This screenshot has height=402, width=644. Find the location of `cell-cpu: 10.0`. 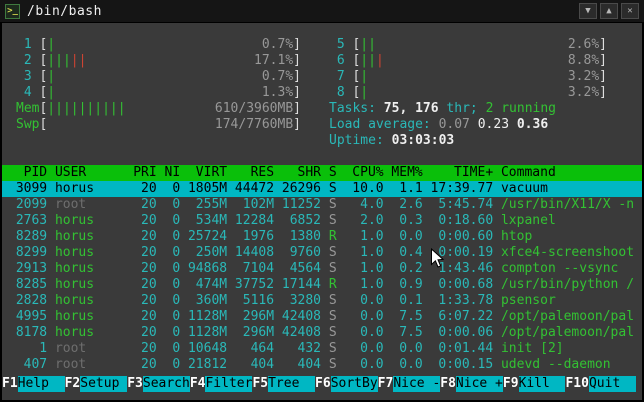

cell-cpu: 10.0 is located at coordinates (368, 188).